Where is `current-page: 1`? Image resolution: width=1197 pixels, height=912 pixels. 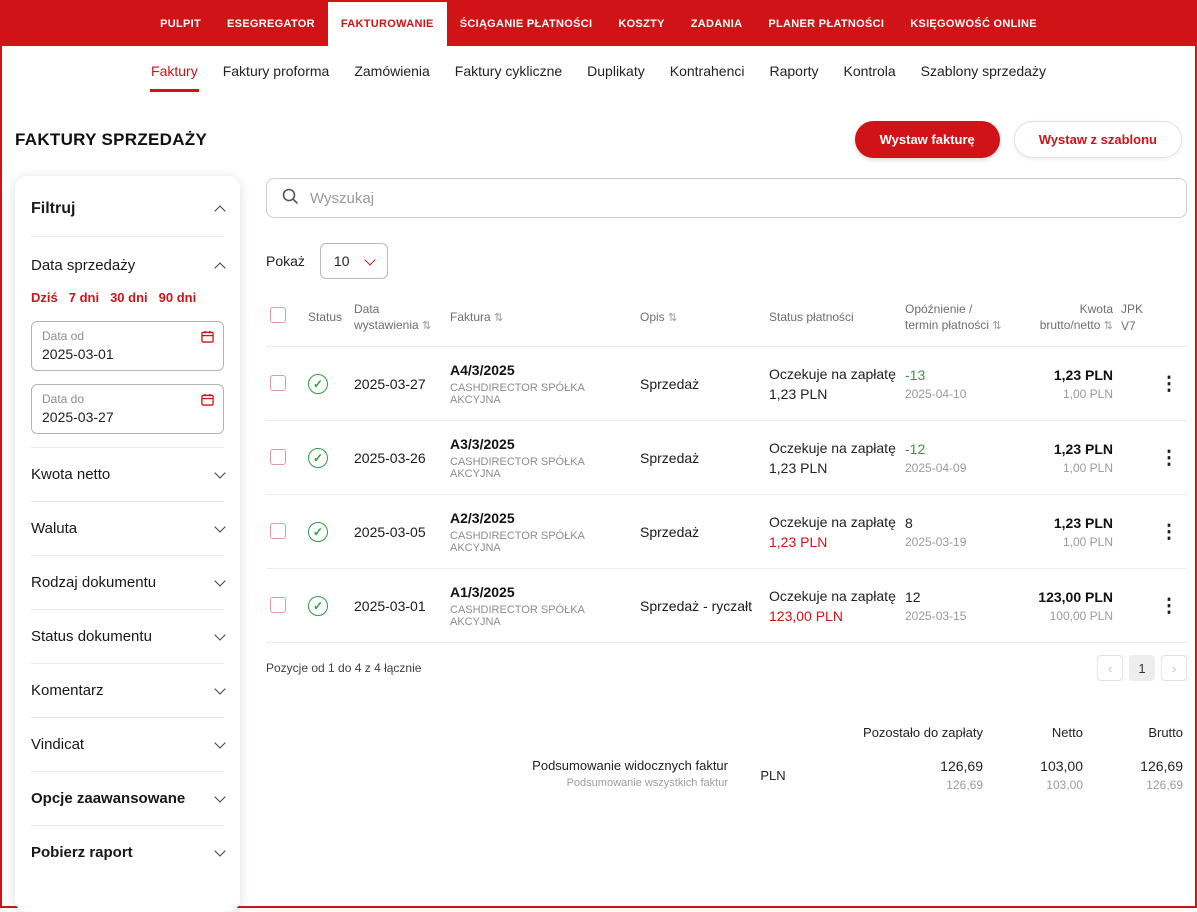
current-page: 1 is located at coordinates (1142, 668).